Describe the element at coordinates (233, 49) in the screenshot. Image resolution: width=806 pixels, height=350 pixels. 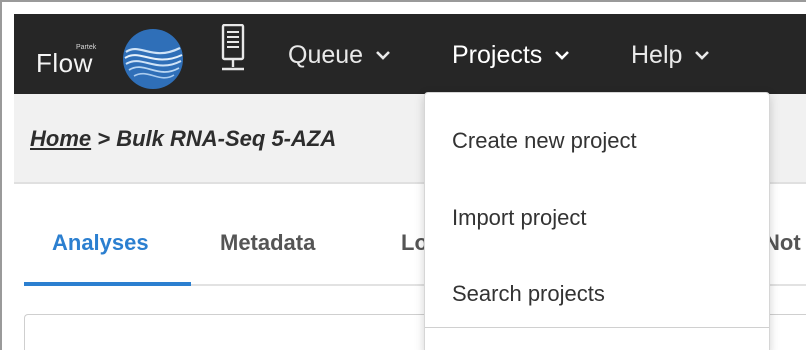
I see `server-icon` at that location.